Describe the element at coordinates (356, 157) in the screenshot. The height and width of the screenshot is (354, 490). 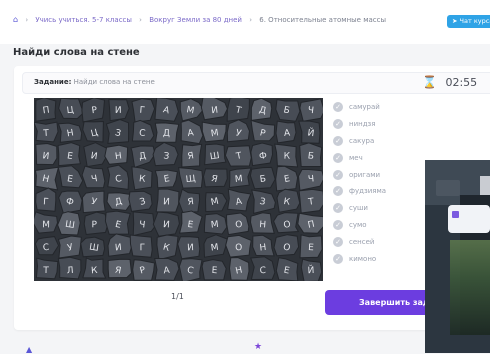
I see `word-text: меч` at that location.